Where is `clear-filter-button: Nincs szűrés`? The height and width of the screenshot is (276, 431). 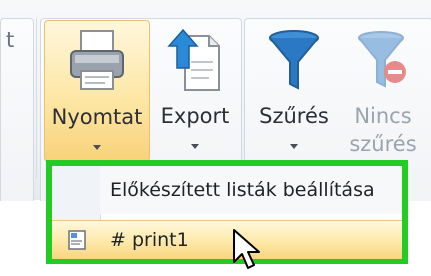 clear-filter-button: Nincs szűrés is located at coordinates (383, 90).